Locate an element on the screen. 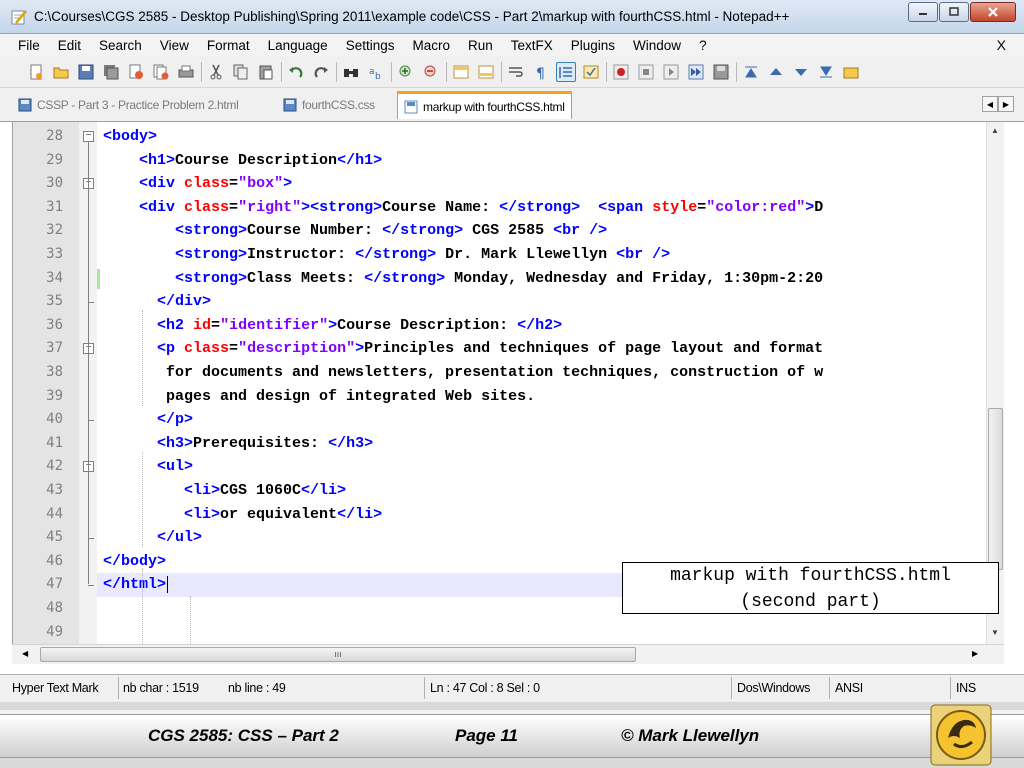 This screenshot has height=768, width=1024. caption-line-1: markup with fourthCSS.html is located at coordinates (810, 576).